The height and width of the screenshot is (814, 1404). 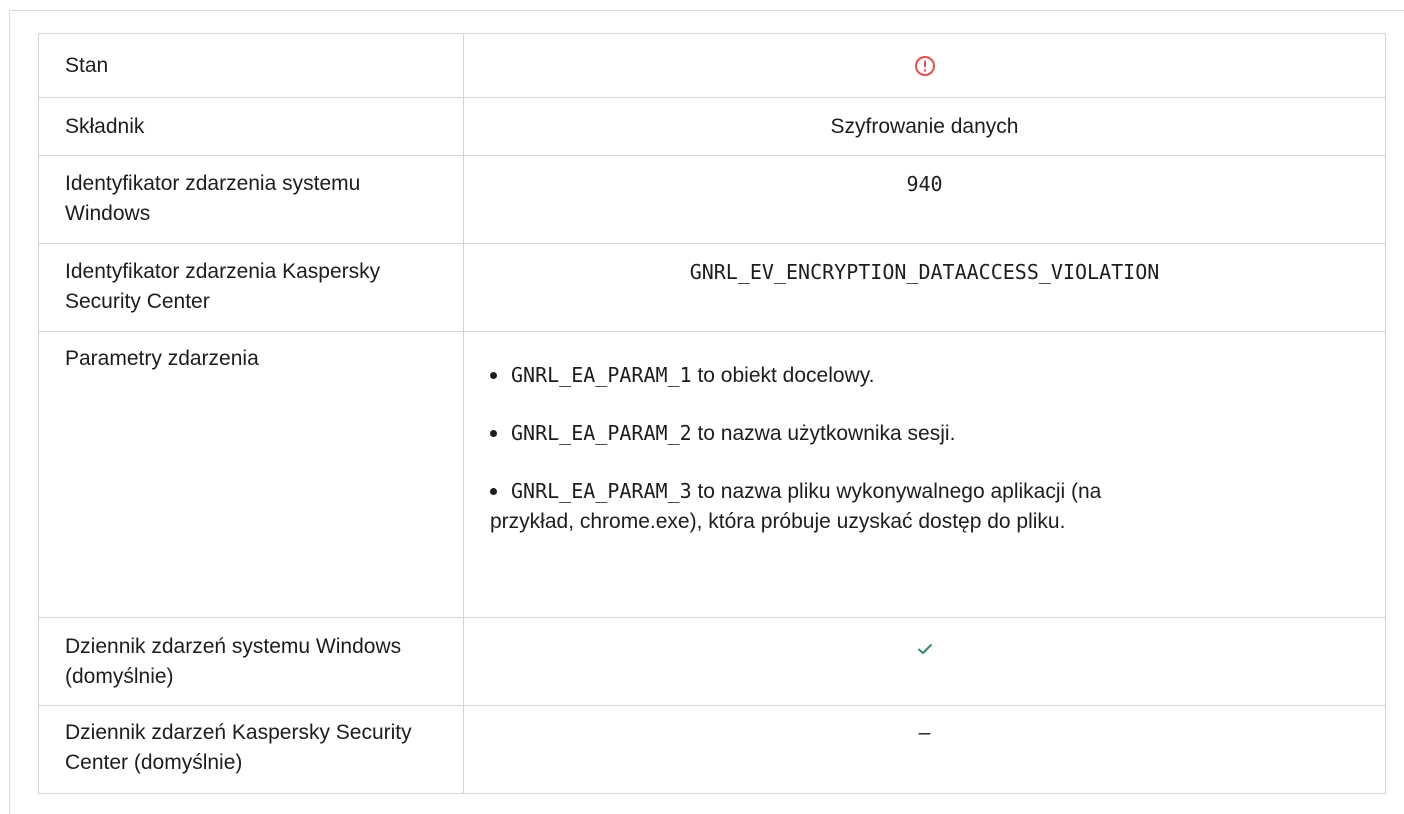 What do you see at coordinates (924, 375) in the screenshot?
I see `list-item: GNRL_EA_PARAM_1 to obiekt docelowy.` at bounding box center [924, 375].